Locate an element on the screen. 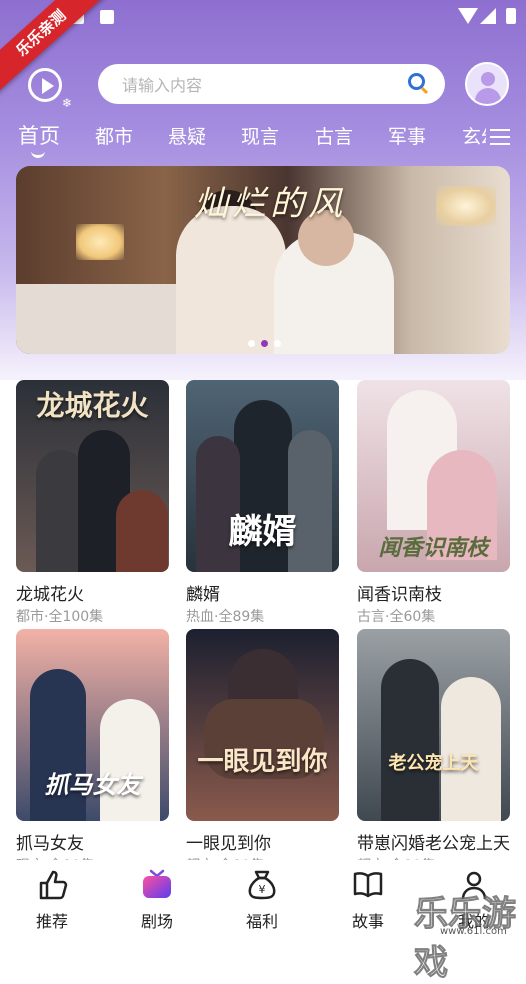  drama-cover: 闻香识南枝 is located at coordinates (433, 476).